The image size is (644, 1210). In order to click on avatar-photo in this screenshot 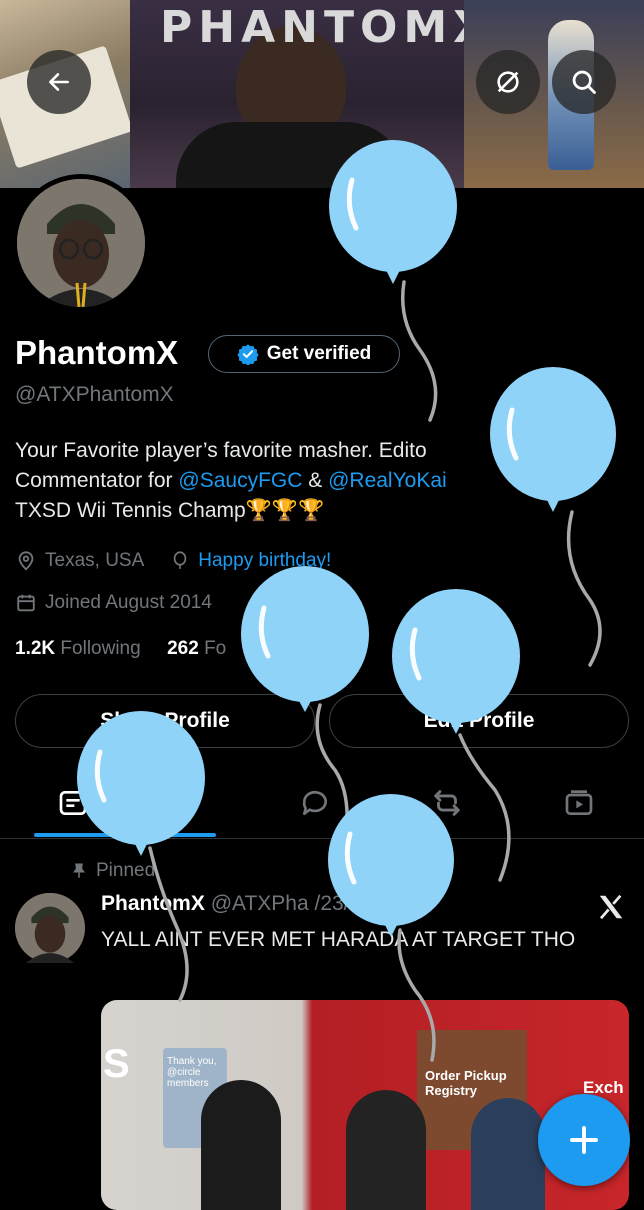, I will do `click(81, 243)`.